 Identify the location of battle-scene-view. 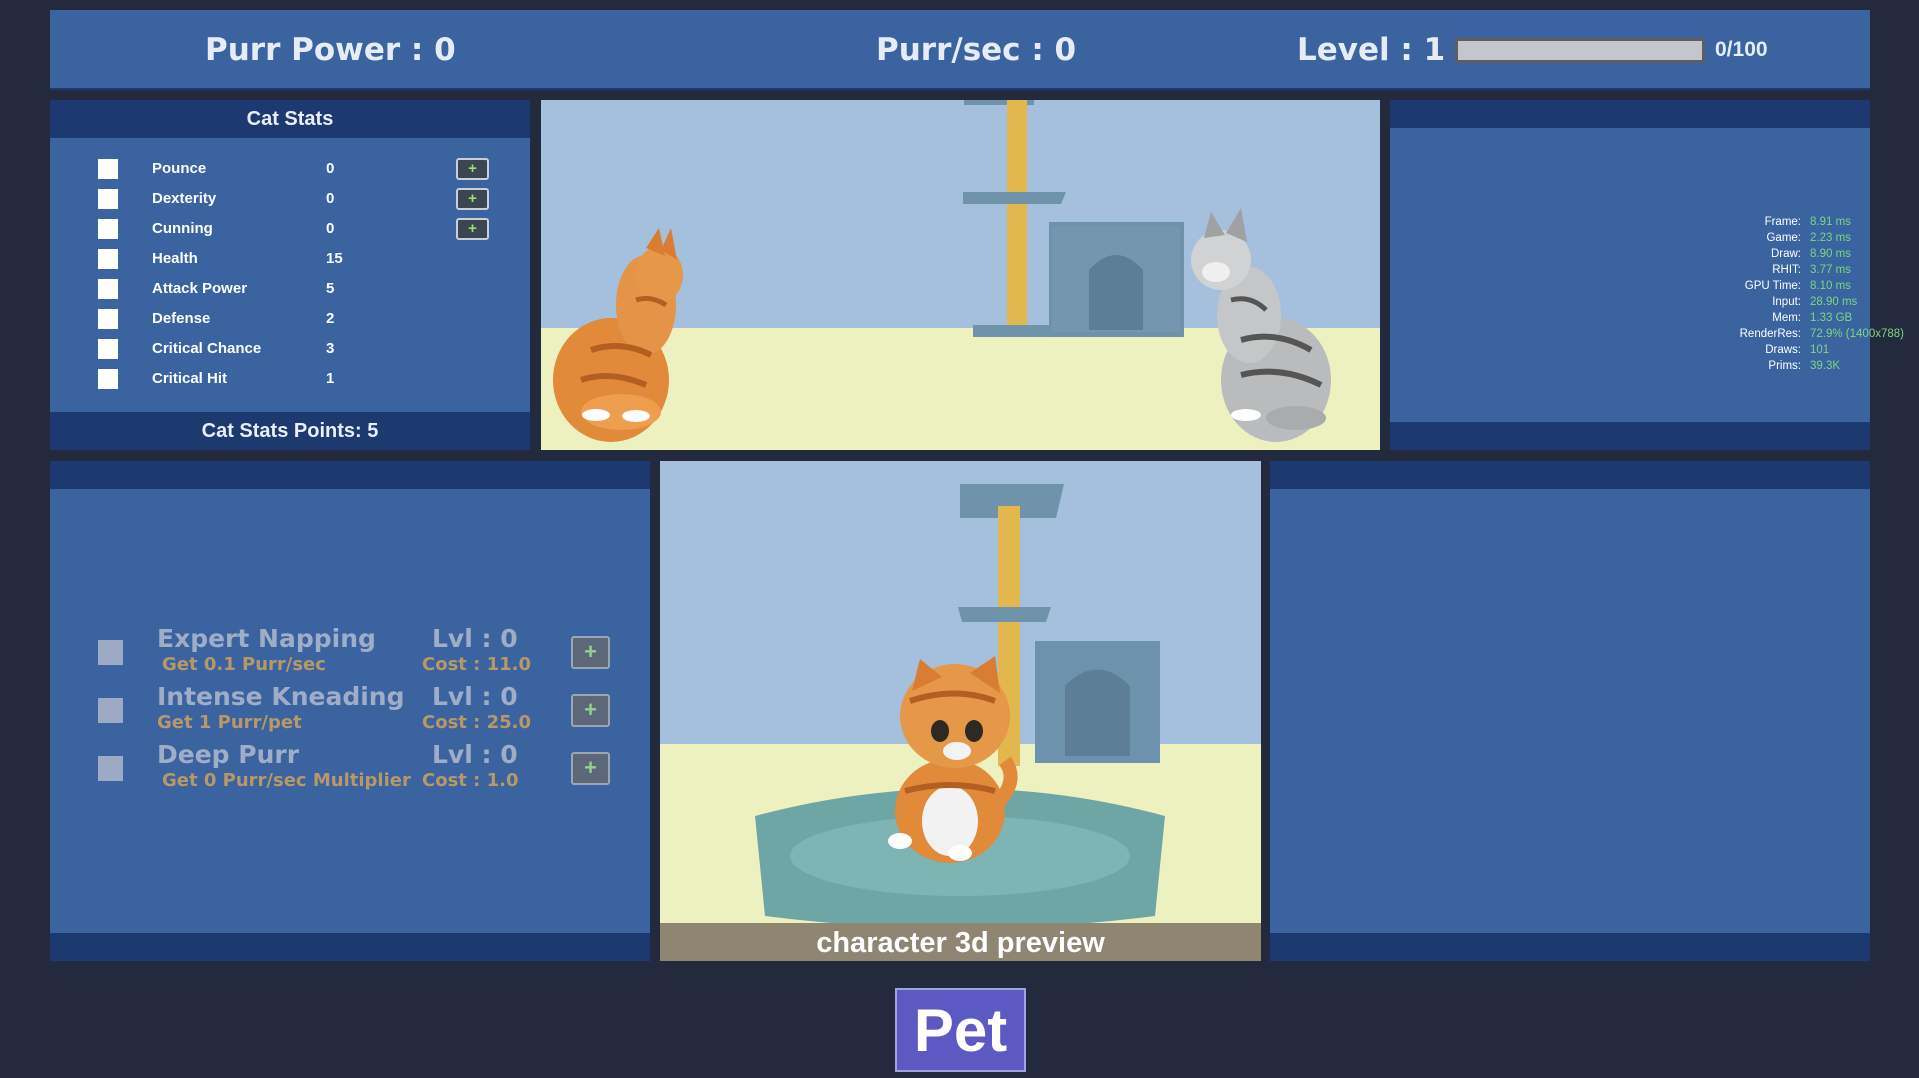
(960, 275).